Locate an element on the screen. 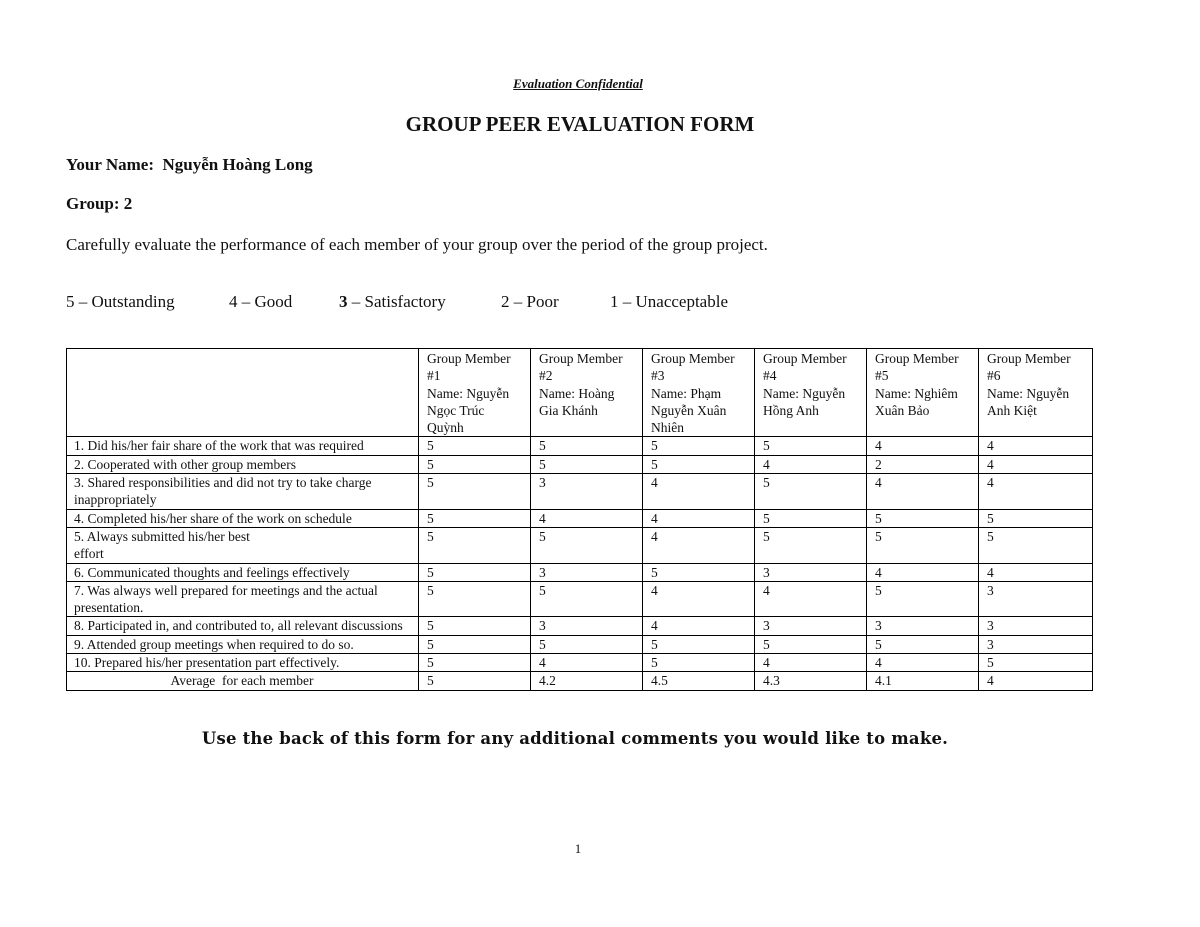  scale-score: 5 is located at coordinates (70, 301).